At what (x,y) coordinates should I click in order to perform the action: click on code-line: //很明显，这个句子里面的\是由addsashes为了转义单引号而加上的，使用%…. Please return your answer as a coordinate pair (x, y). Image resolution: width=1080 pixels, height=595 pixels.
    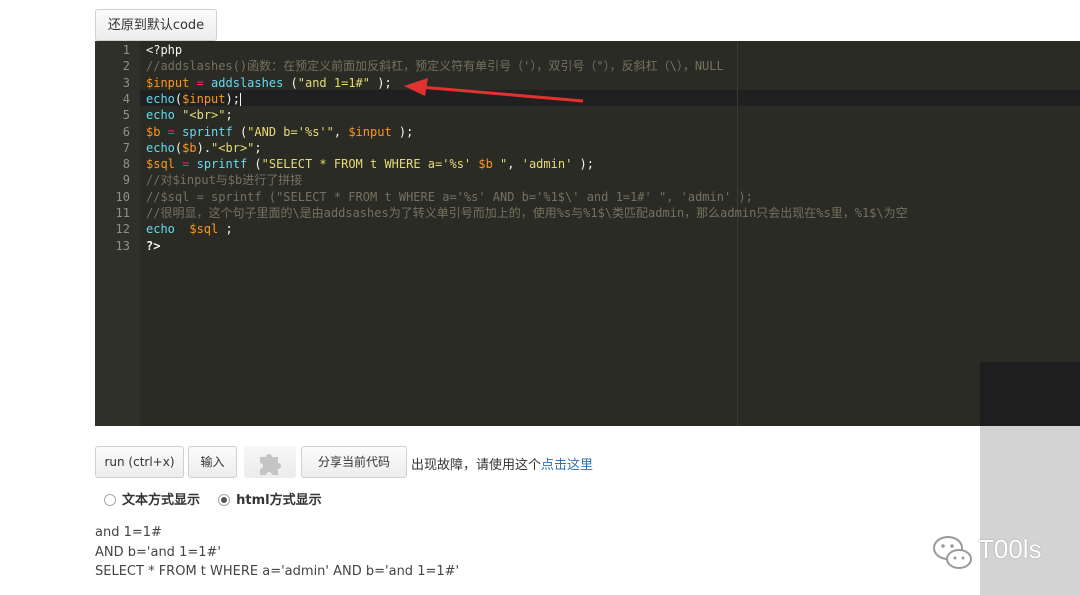
    Looking at the image, I should click on (527, 213).